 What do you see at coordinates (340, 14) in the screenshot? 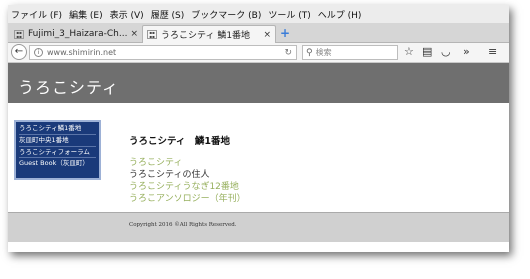
I see `menu-help: ヘルプ (H)` at bounding box center [340, 14].